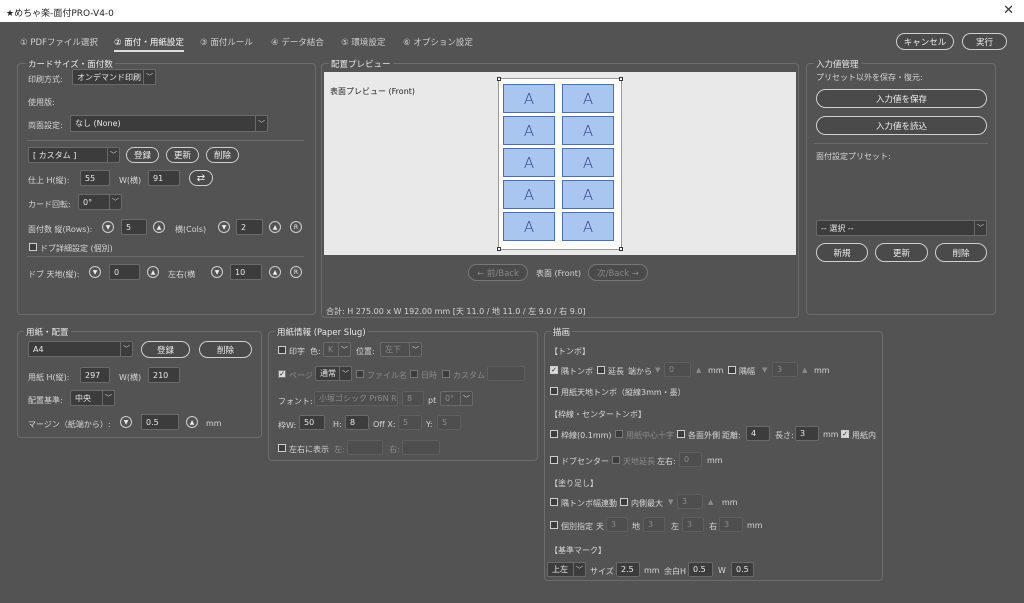 This screenshot has width=1024, height=603. Describe the element at coordinates (446, 374) in the screenshot. I see `slug-custom-checkbox` at that location.